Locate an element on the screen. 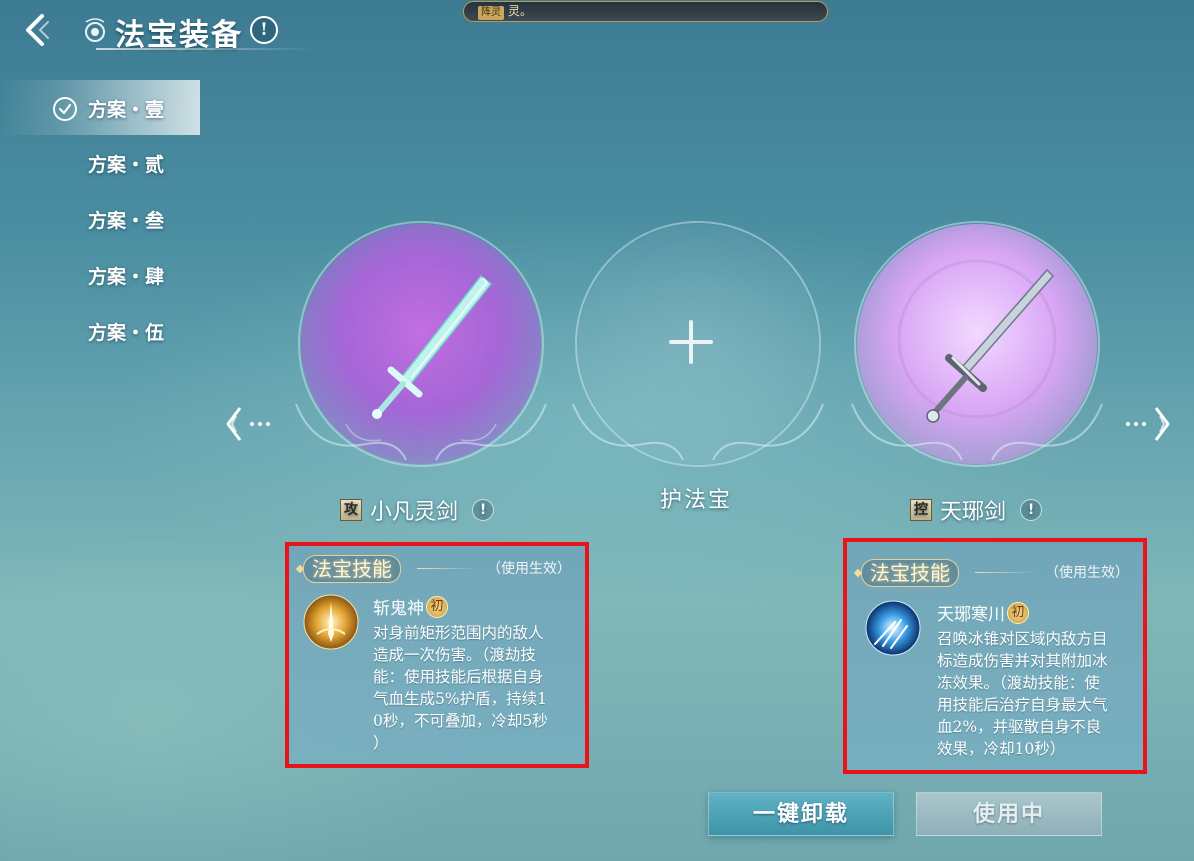 This screenshot has width=1194, height=861. scheme-item-4: 方案・肆 is located at coordinates (100, 275).